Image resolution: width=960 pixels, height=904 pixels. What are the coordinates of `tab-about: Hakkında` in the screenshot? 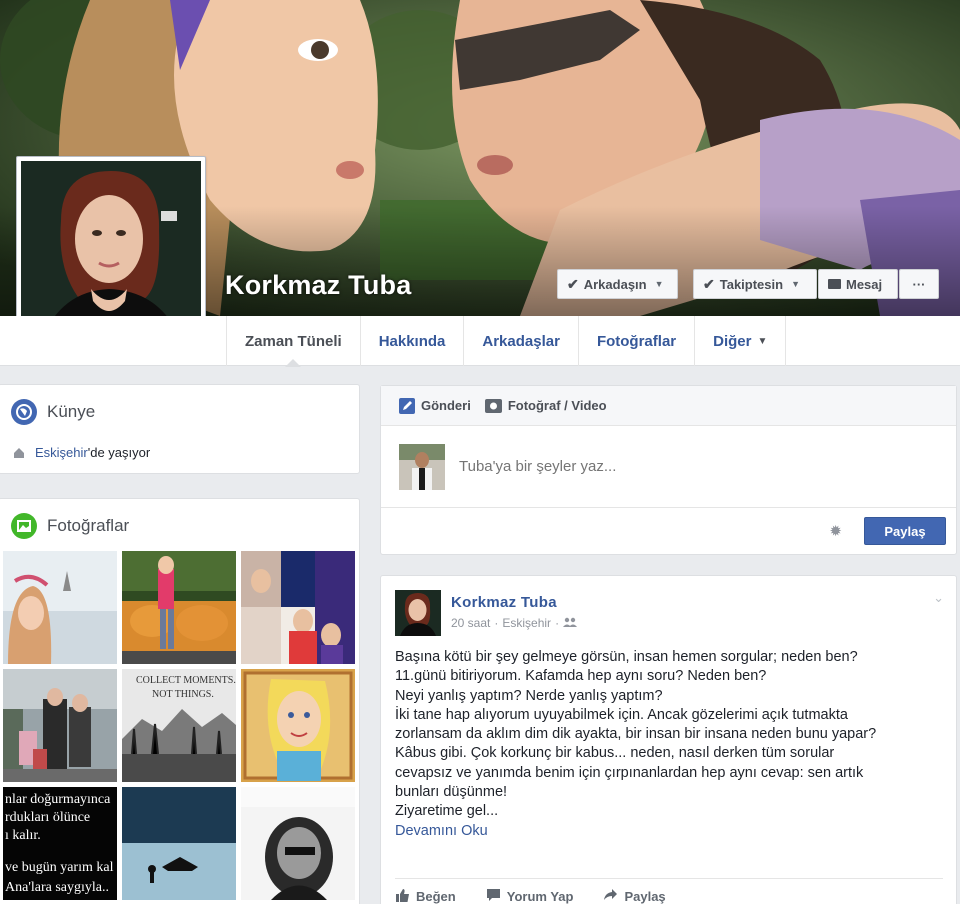 It's located at (413, 341).